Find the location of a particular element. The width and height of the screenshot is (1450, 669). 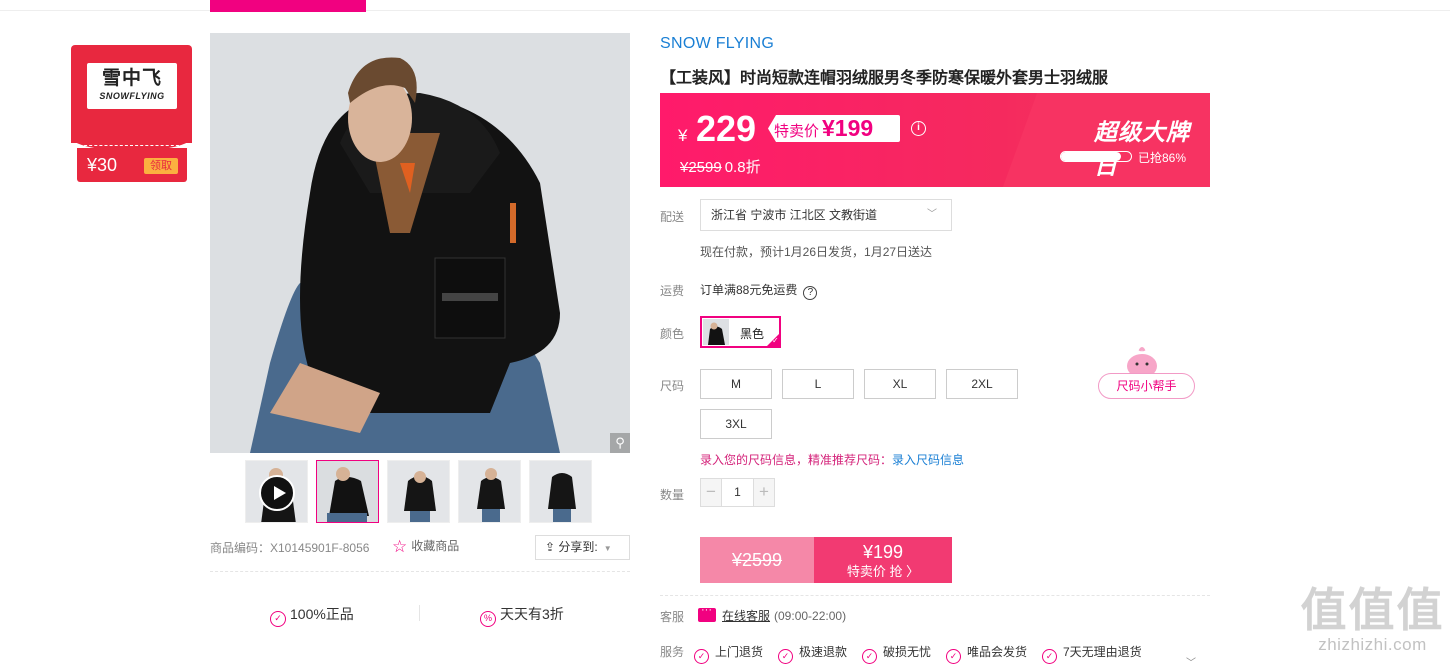

decrease-button: − is located at coordinates (711, 492).